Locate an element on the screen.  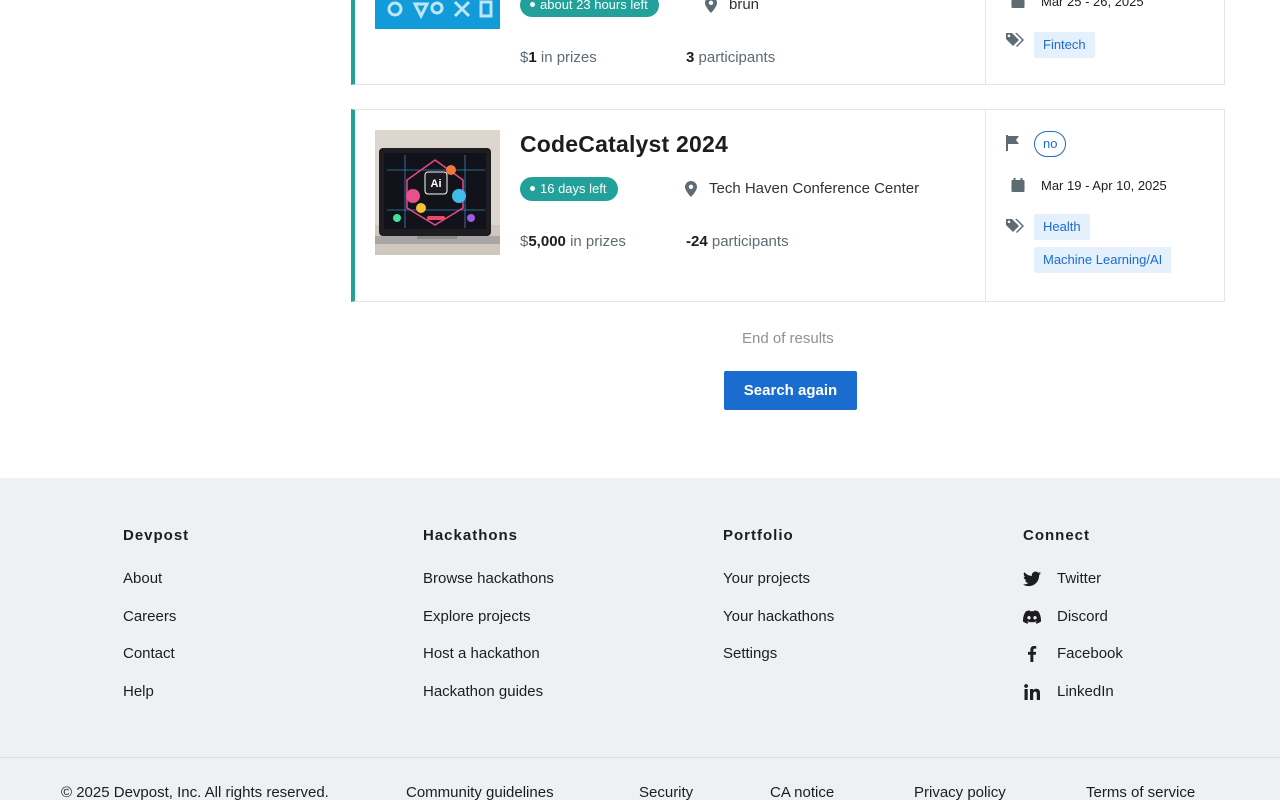
participants-count: 3 is located at coordinates (690, 57).